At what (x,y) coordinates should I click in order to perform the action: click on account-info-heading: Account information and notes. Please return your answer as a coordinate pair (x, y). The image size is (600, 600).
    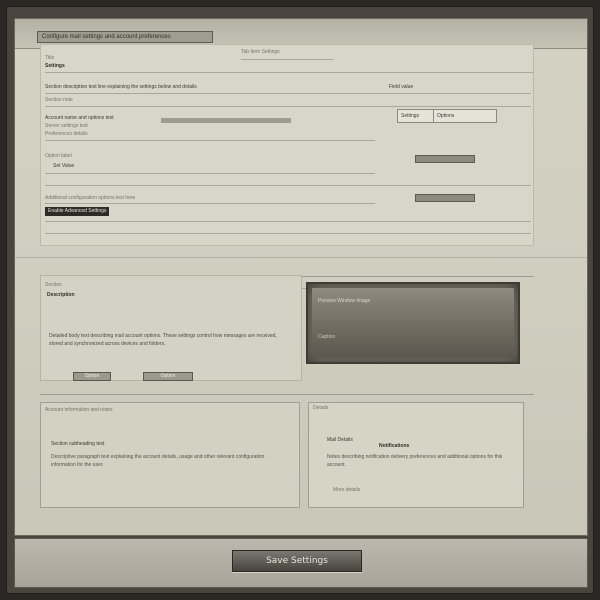
    Looking at the image, I should click on (79, 410).